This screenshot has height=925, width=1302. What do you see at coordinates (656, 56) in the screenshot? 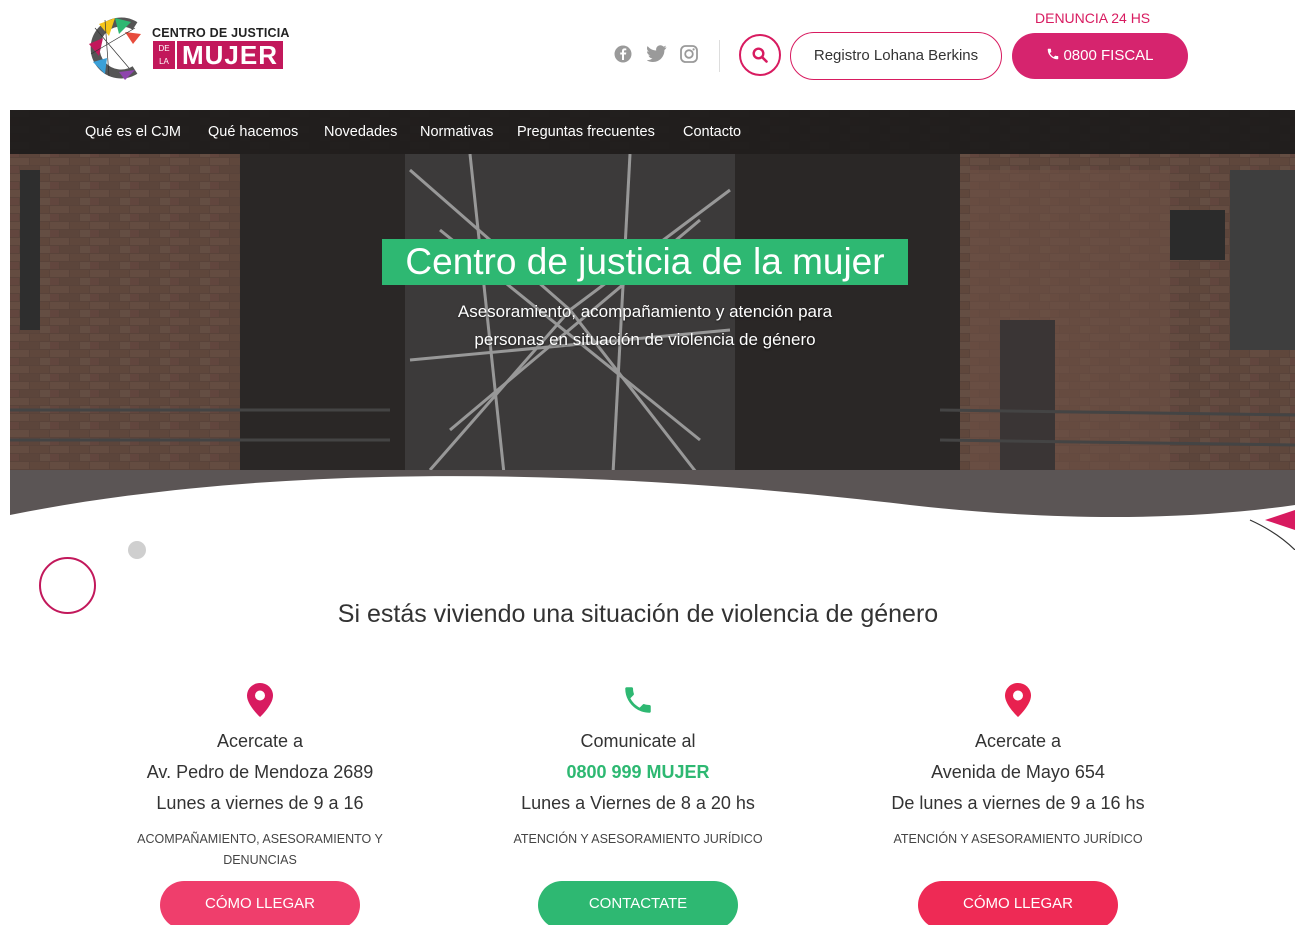
I see `twitter-icon` at bounding box center [656, 56].